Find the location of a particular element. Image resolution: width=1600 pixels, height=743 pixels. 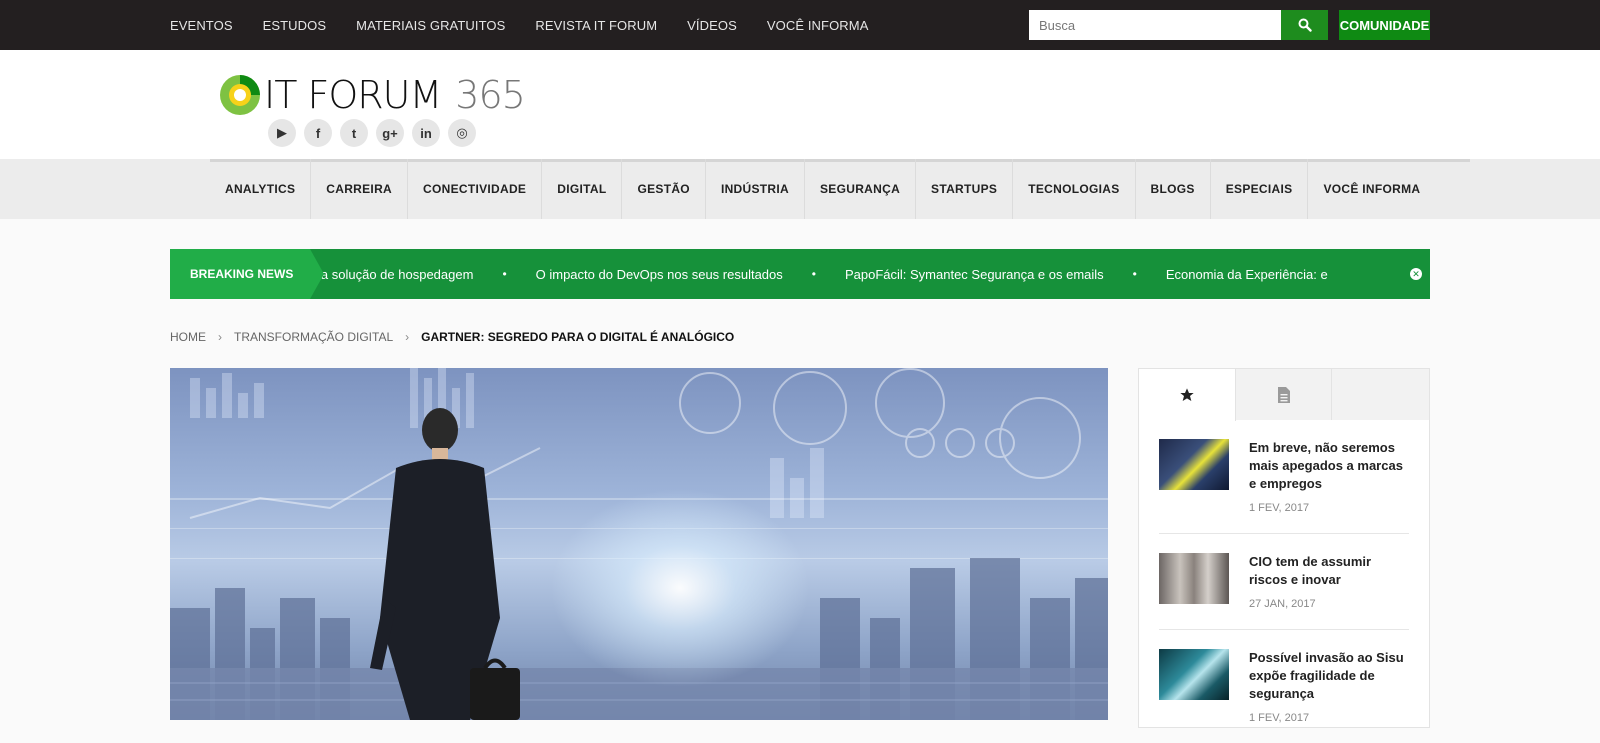

google-plus-icon: g+ is located at coordinates (390, 133).